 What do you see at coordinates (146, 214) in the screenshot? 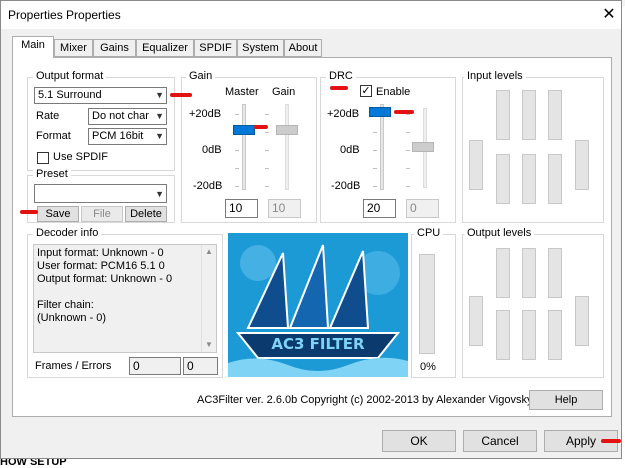
I see `delete-button: Delete` at bounding box center [146, 214].